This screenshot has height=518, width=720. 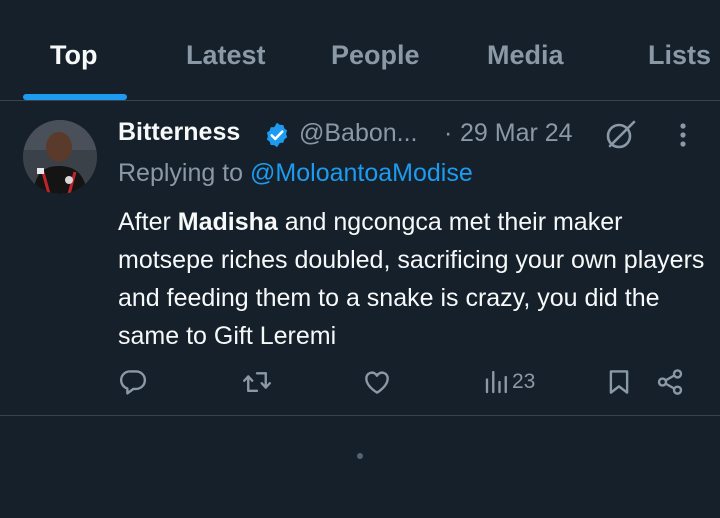 I want to click on tab-people: People, so click(x=375, y=55).